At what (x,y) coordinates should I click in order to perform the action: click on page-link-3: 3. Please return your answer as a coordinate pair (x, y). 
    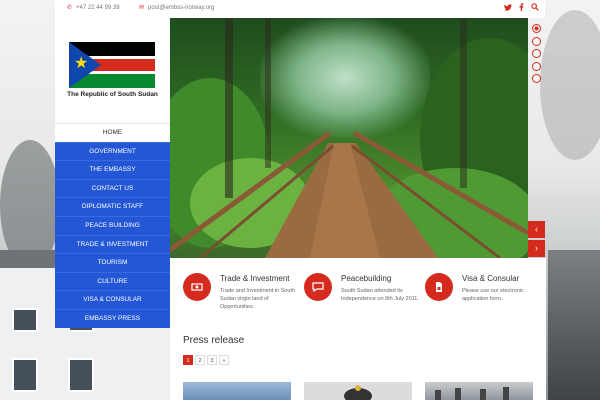
    Looking at the image, I should click on (212, 360).